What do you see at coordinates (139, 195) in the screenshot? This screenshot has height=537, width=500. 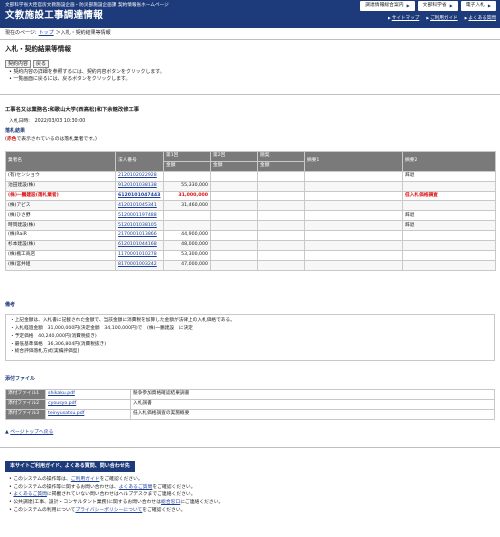 I see `corp-number-link: 6120101047443` at bounding box center [139, 195].